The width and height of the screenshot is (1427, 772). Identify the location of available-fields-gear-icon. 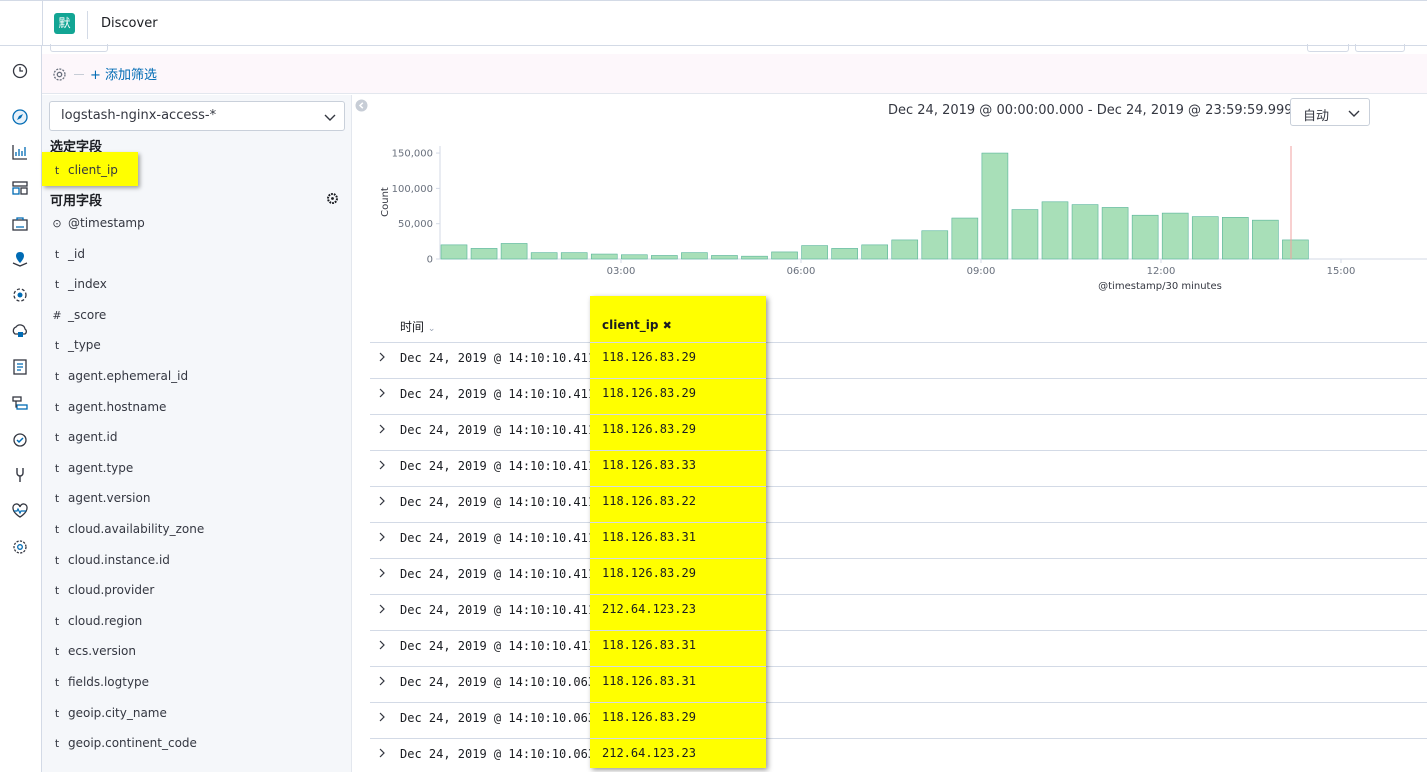
(332, 198).